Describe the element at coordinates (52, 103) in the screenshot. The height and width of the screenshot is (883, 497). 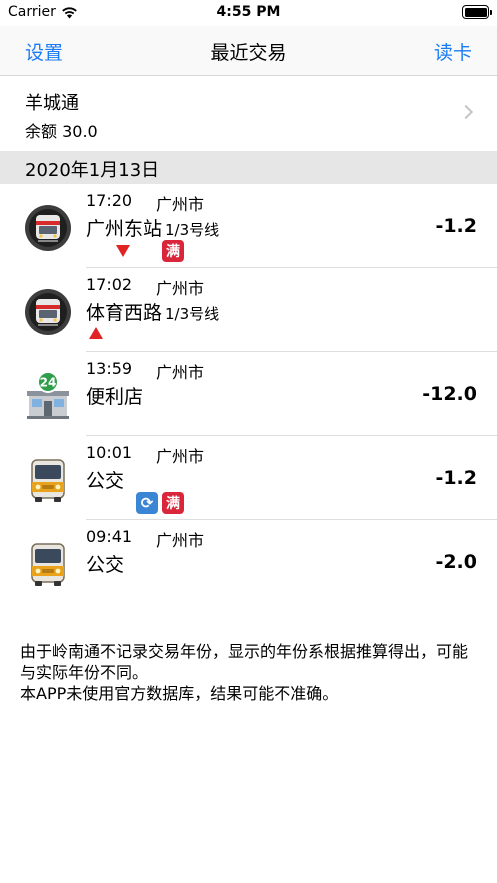
I see `card-name: 羊城通` at that location.